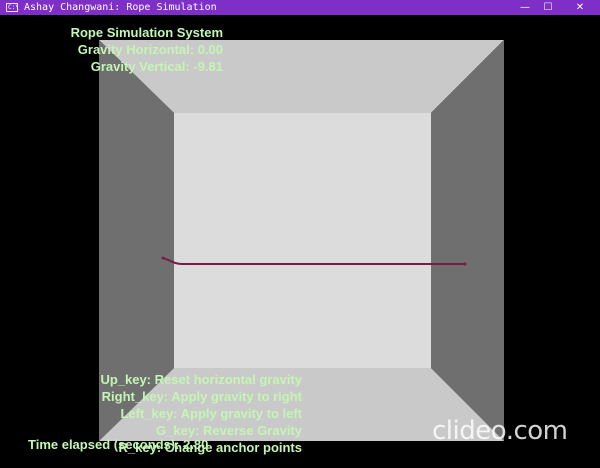 This screenshot has height=468, width=600. Describe the element at coordinates (211, 413) in the screenshot. I see `control-hint-left: Left_key: Apply gravity to left` at that location.